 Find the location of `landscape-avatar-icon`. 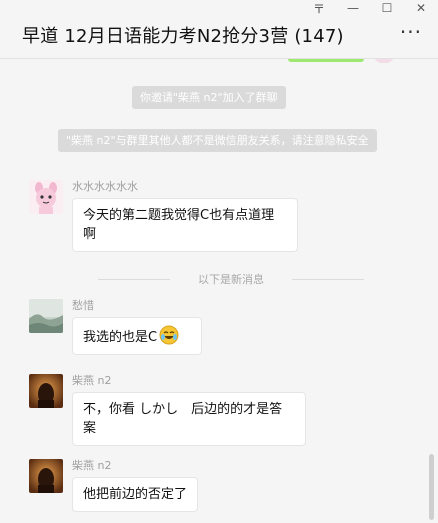

landscape-avatar-icon is located at coordinates (46, 316).